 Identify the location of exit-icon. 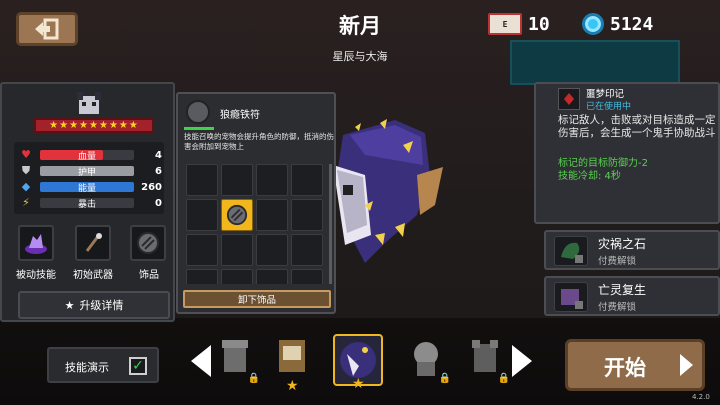
(47, 29).